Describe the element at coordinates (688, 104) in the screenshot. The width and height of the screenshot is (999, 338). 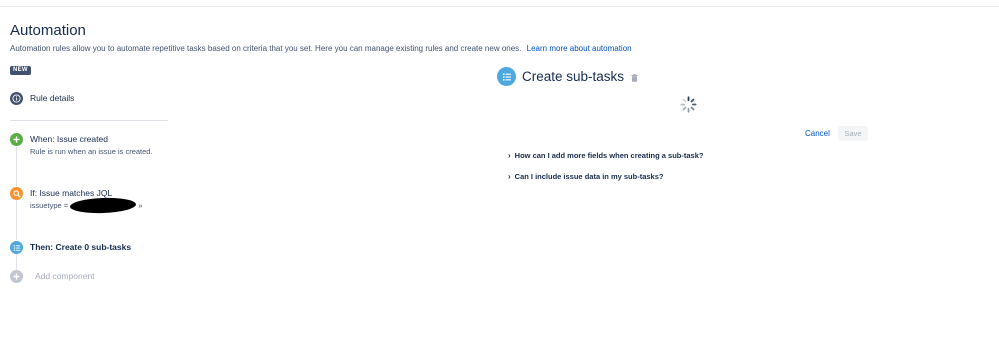
I see `loading-spinner-icon` at that location.